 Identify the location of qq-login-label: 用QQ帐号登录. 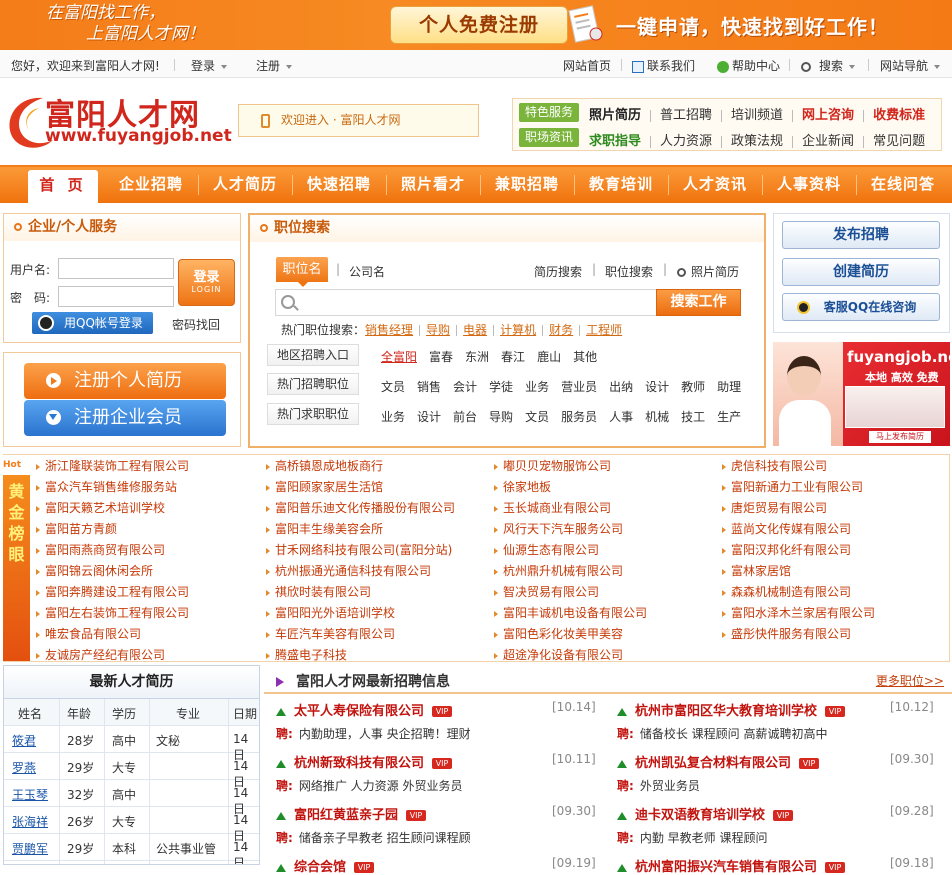
(103, 323).